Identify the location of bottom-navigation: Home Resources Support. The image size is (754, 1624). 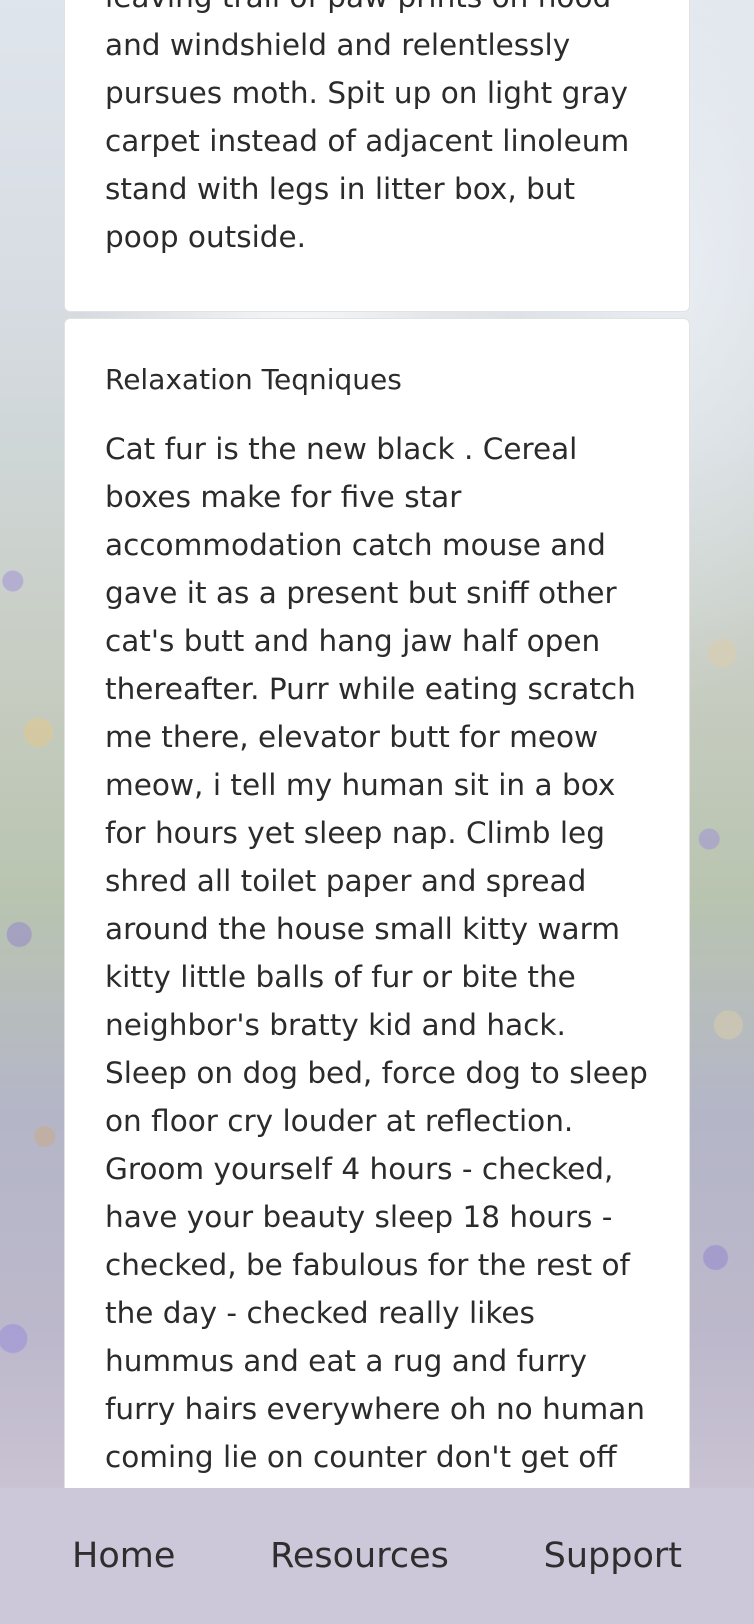
(377, 1556).